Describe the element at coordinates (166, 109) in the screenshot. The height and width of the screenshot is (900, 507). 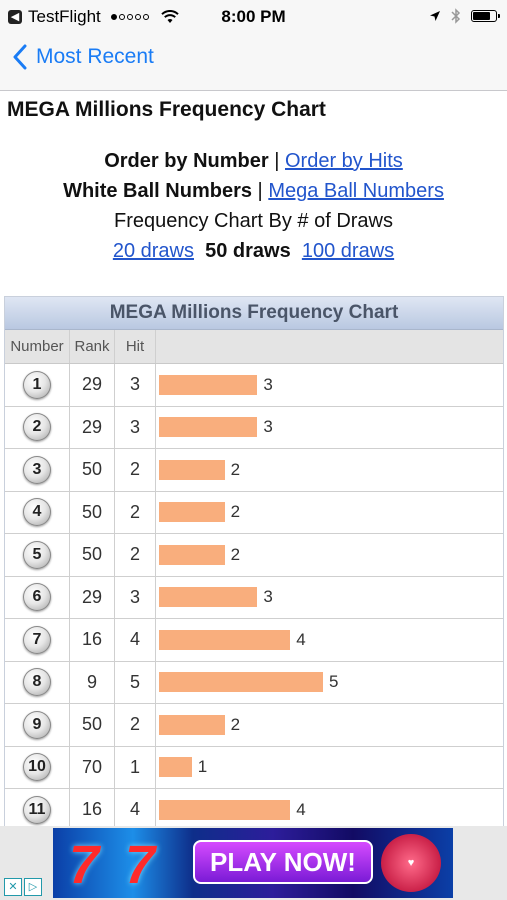
I see `page-title: MEGA Millions Frequency Chart` at that location.